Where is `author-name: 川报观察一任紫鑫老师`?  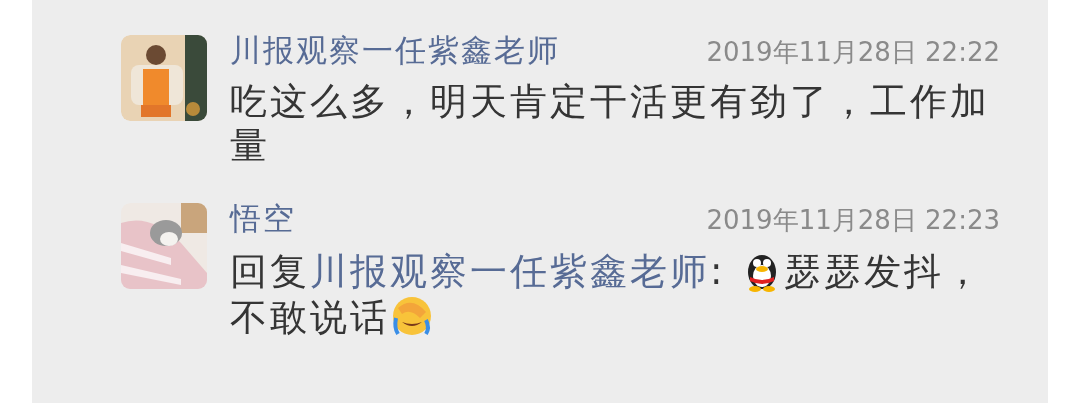 author-name: 川报观察一任紫鑫老师 is located at coordinates (395, 51).